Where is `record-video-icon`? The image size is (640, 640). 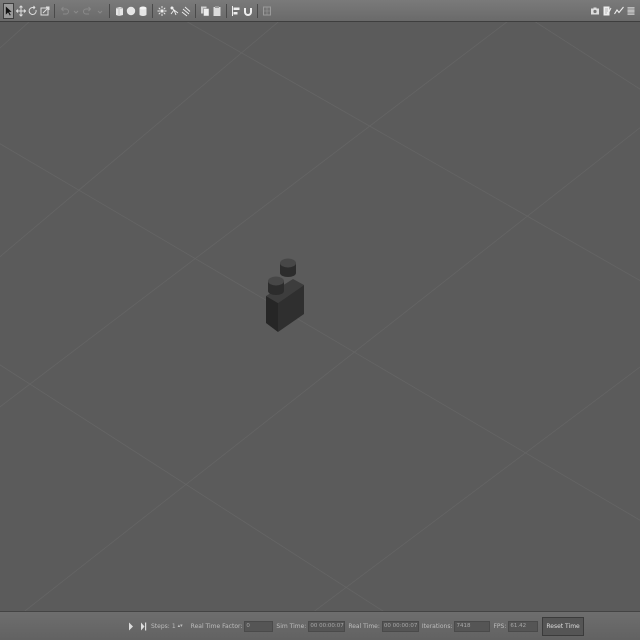
record-video-icon is located at coordinates (630, 11).